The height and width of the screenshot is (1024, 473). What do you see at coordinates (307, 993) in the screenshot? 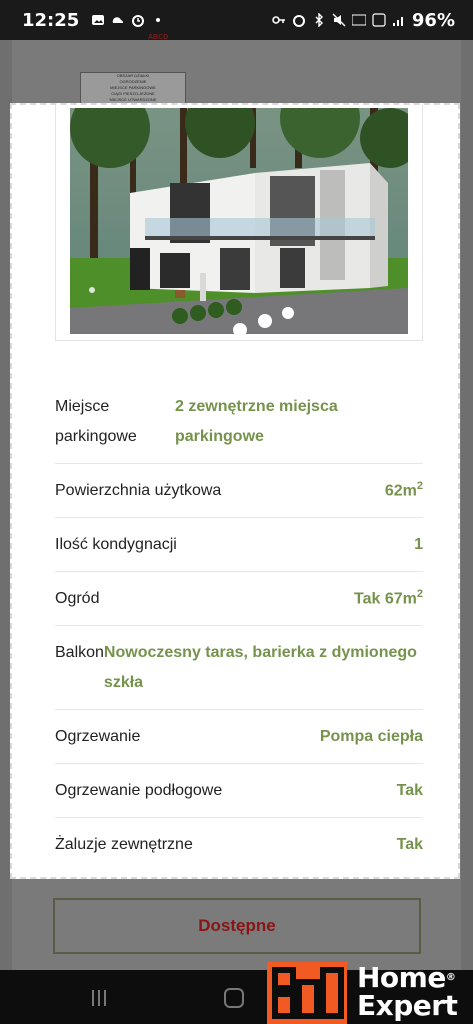
I see `home-expert-logo-mark` at bounding box center [307, 993].